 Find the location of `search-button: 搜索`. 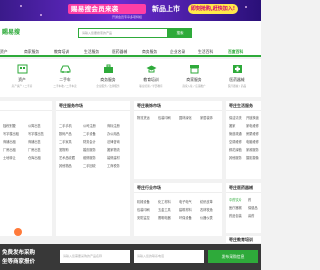

search-button: 搜索 is located at coordinates (180, 33).